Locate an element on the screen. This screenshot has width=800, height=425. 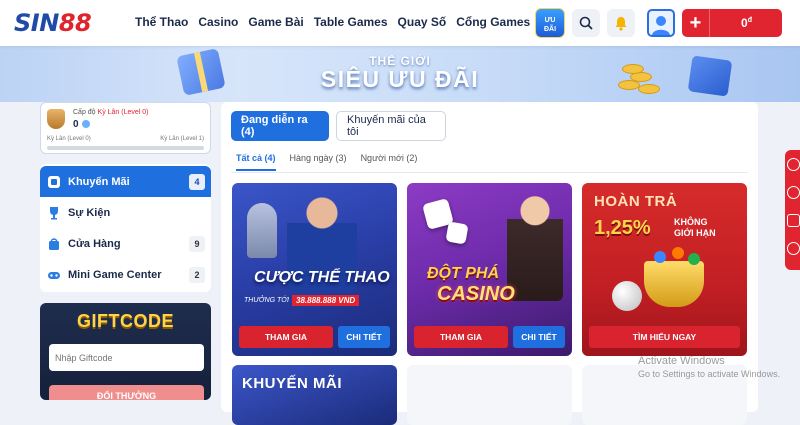
sidebar-item-label: Cửa Hàng is located at coordinates (94, 243).